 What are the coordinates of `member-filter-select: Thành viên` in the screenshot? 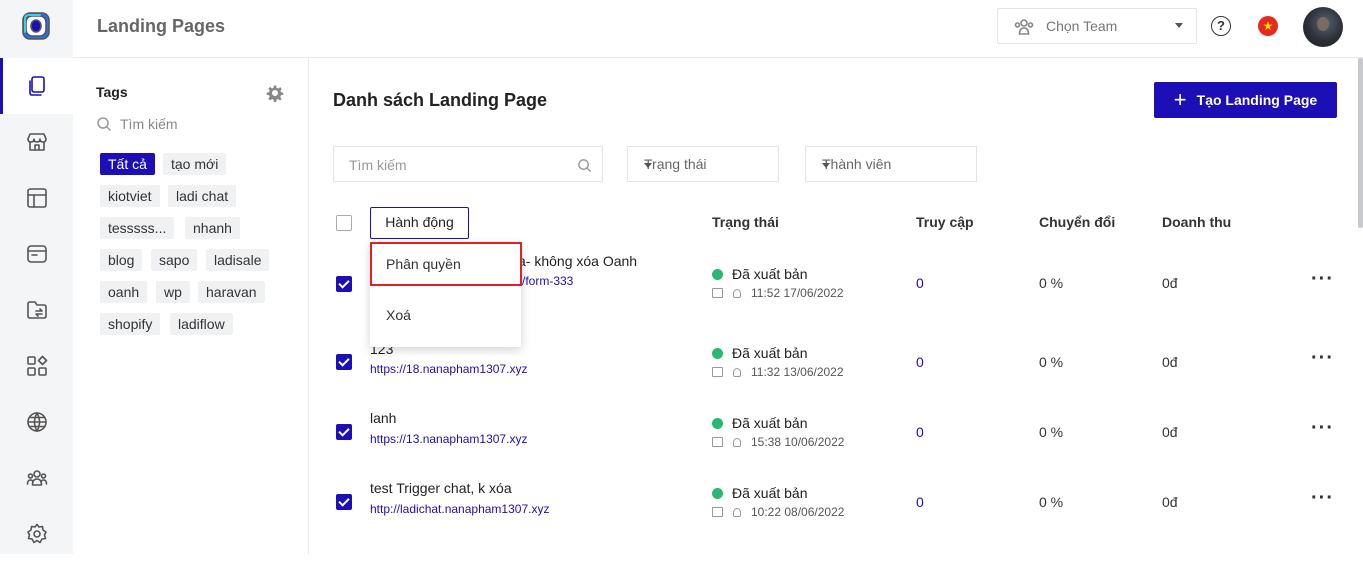 It's located at (891, 164).